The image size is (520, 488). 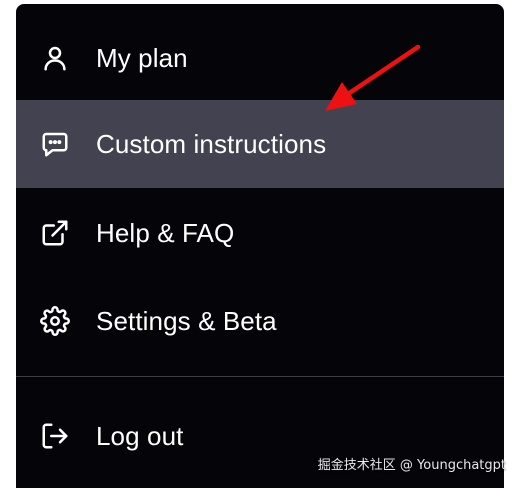 What do you see at coordinates (260, 376) in the screenshot?
I see `menu-divider` at bounding box center [260, 376].